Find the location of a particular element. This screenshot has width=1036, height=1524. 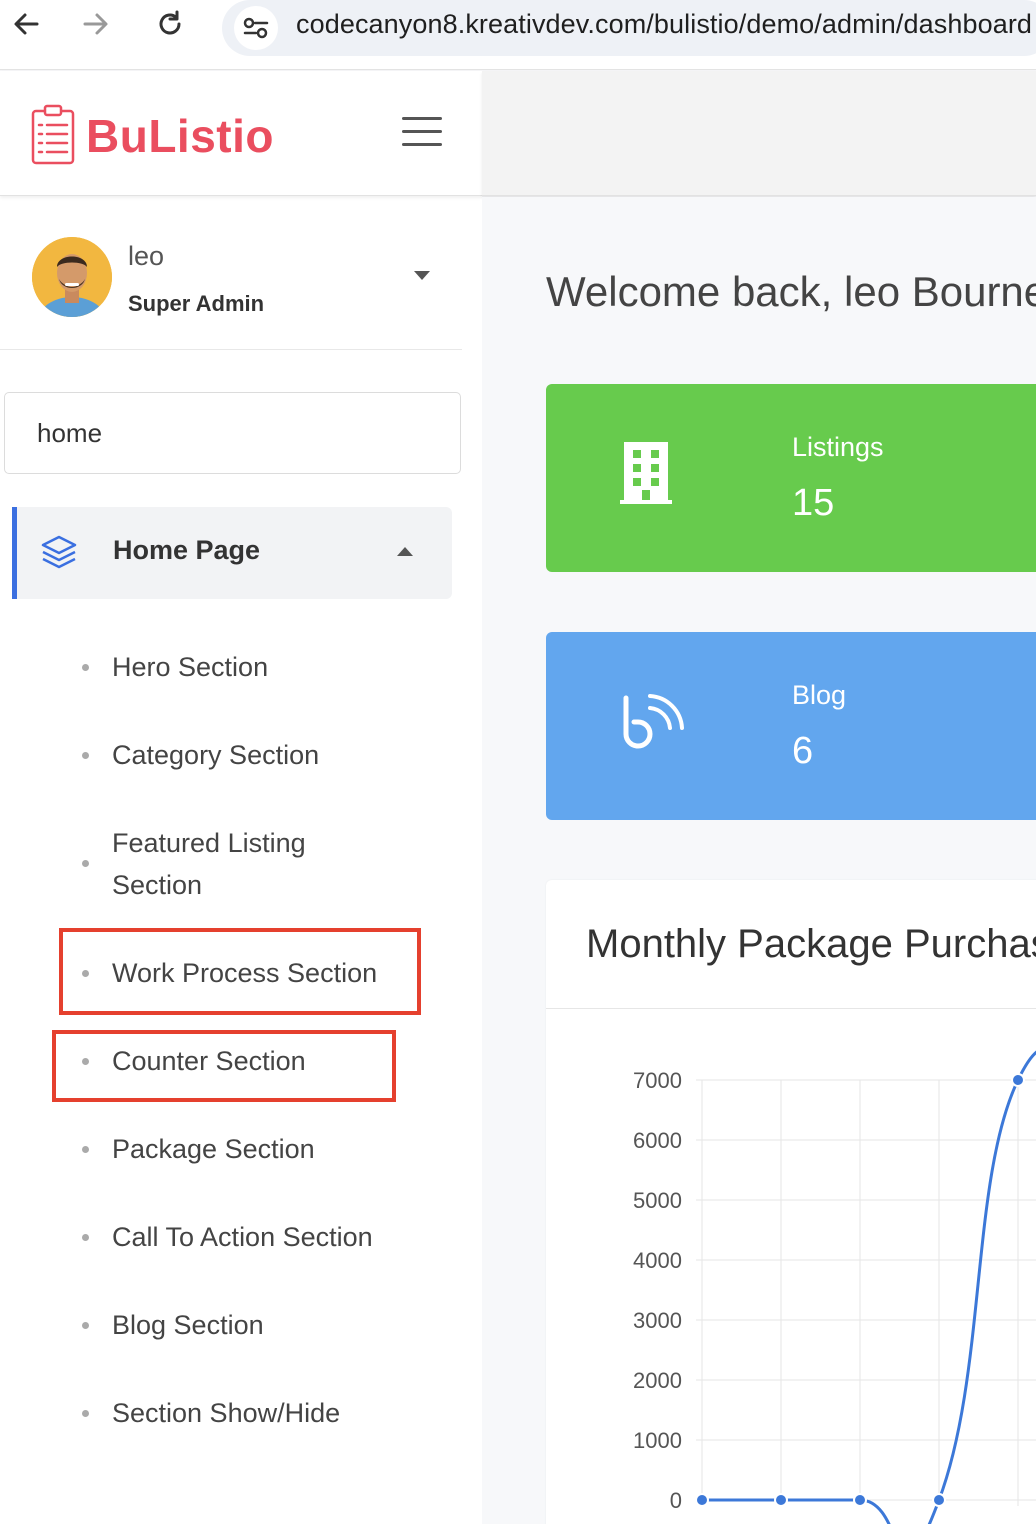

user-avatar-icon is located at coordinates (72, 277).